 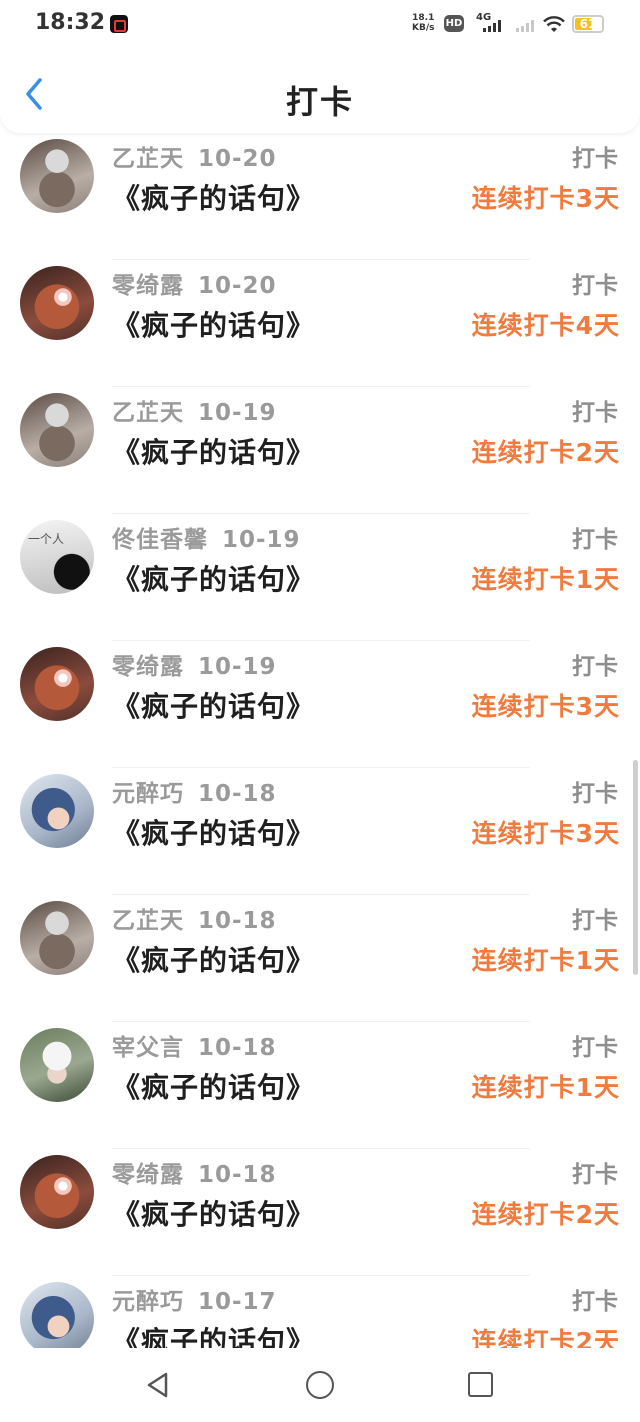 What do you see at coordinates (320, 958) in the screenshot?
I see `checkin-row: 乙芷天 10-18 打卡《疯子的话句》 连续打卡1天` at bounding box center [320, 958].